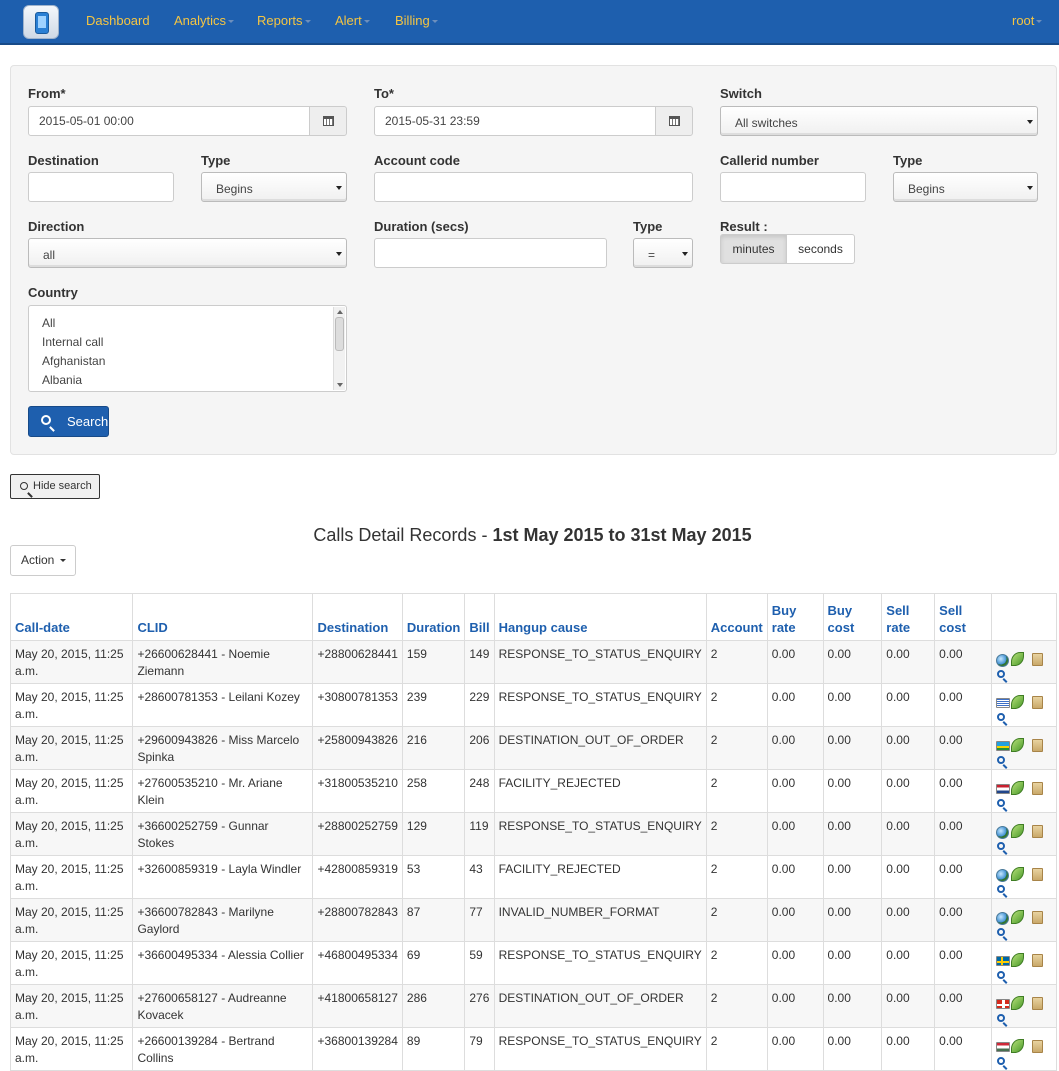  What do you see at coordinates (101, 187) in the screenshot?
I see `destination-input` at bounding box center [101, 187].